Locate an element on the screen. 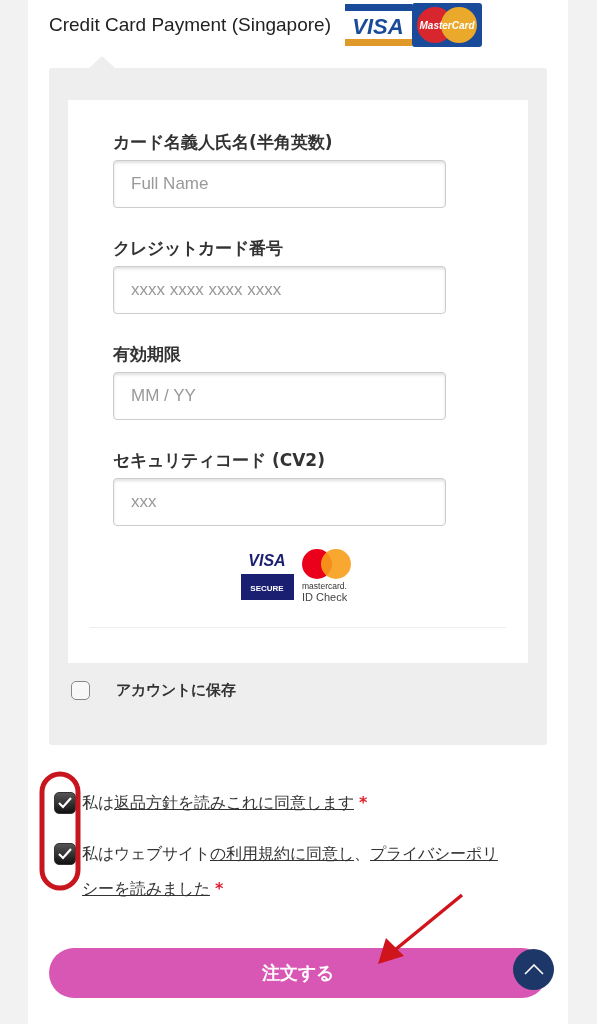 The height and width of the screenshot is (1024, 597). mastercard-id-check-badge: mastercard. ID Check is located at coordinates (327, 576).